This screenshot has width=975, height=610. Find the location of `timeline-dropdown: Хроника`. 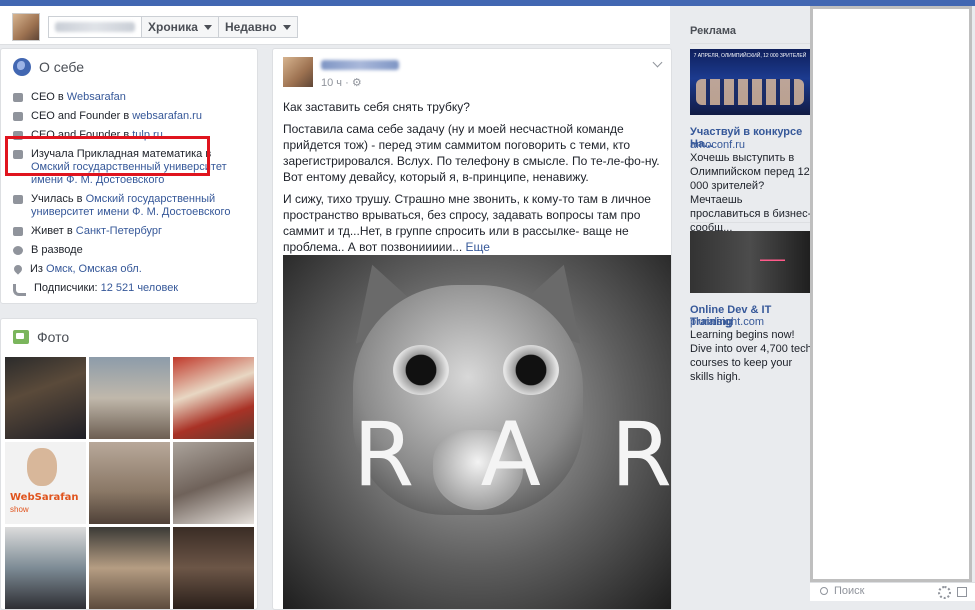

timeline-dropdown: Хроника is located at coordinates (180, 27).